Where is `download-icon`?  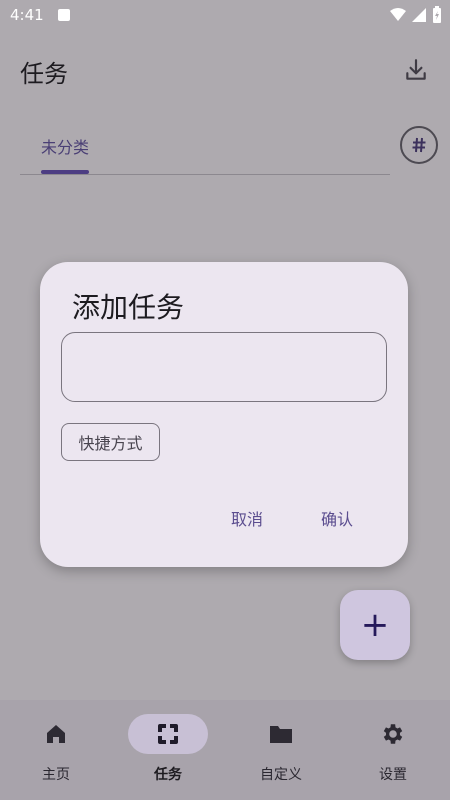 download-icon is located at coordinates (416, 69).